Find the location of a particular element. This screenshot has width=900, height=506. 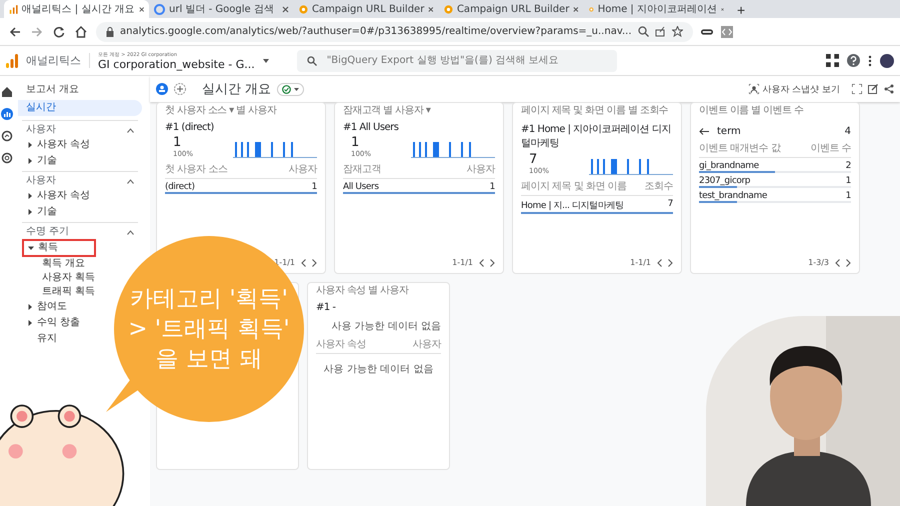

more-icon is located at coordinates (870, 60).